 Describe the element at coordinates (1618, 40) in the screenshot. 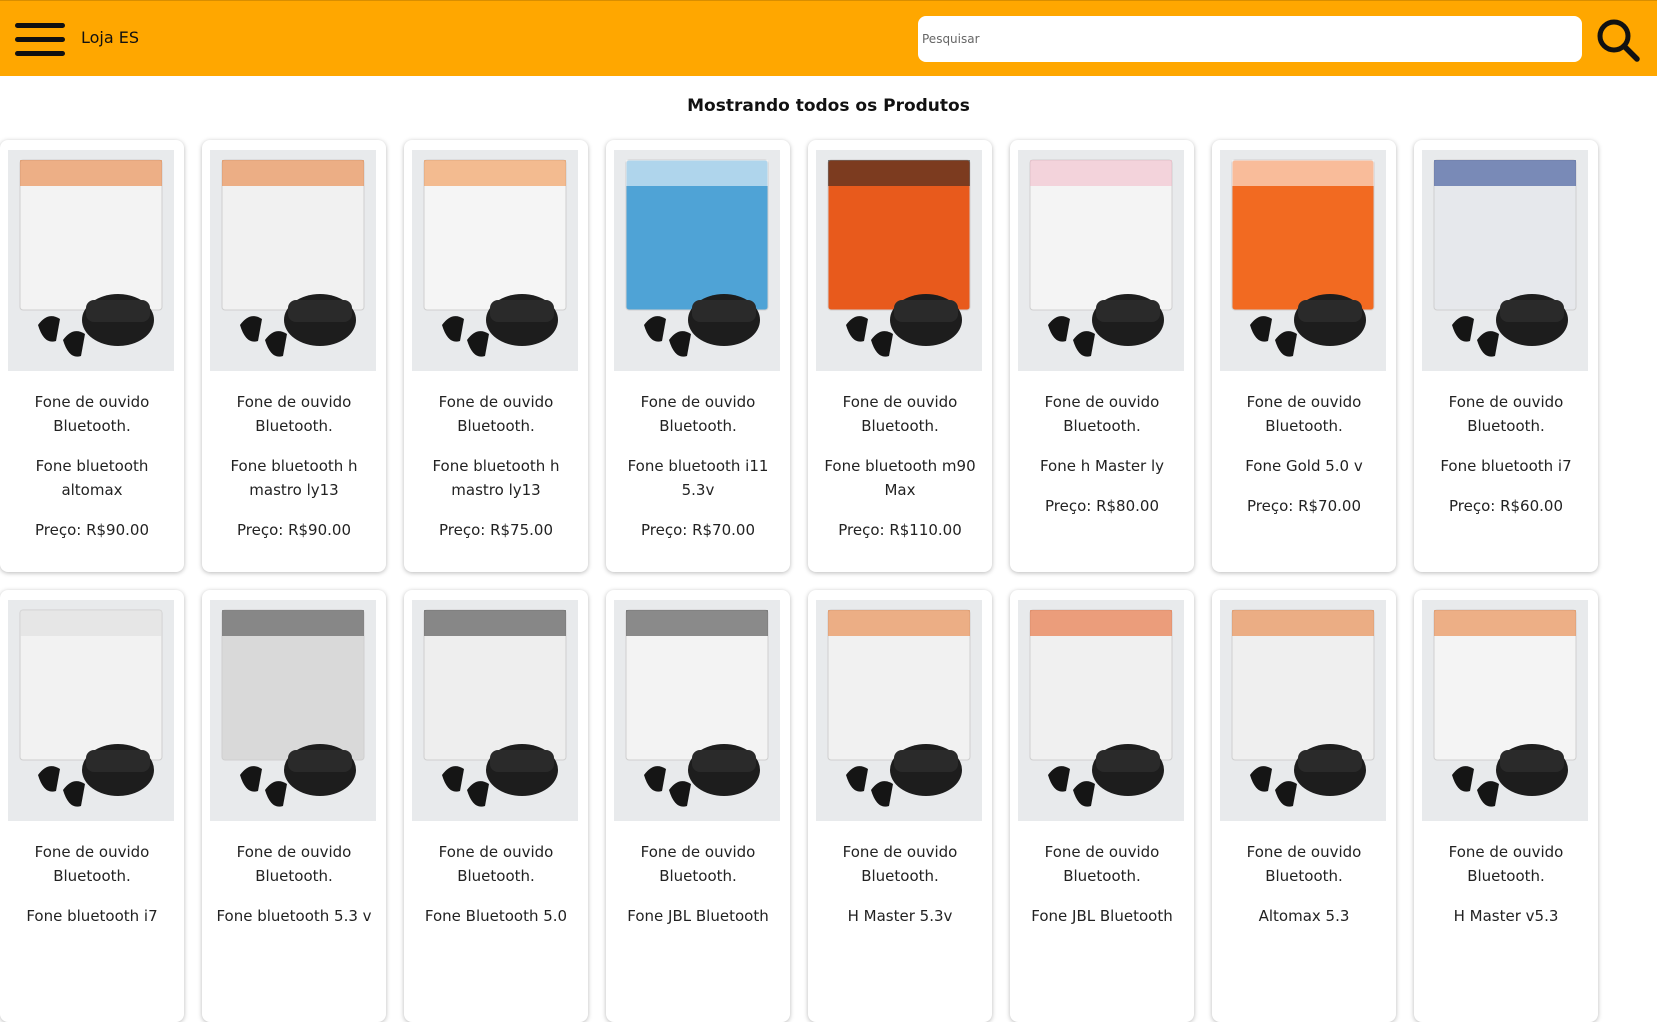

I see `search-icon` at that location.